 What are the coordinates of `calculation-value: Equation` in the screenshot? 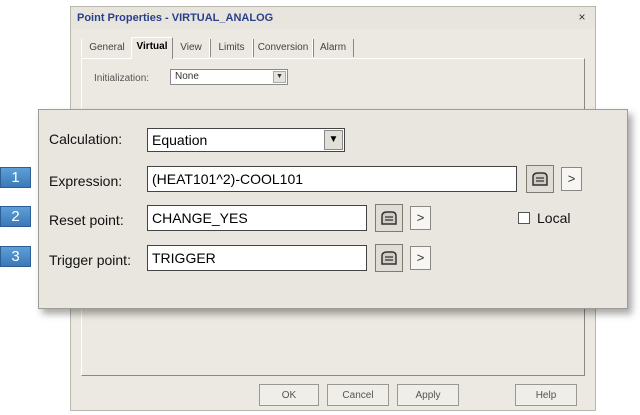 It's located at (180, 140).